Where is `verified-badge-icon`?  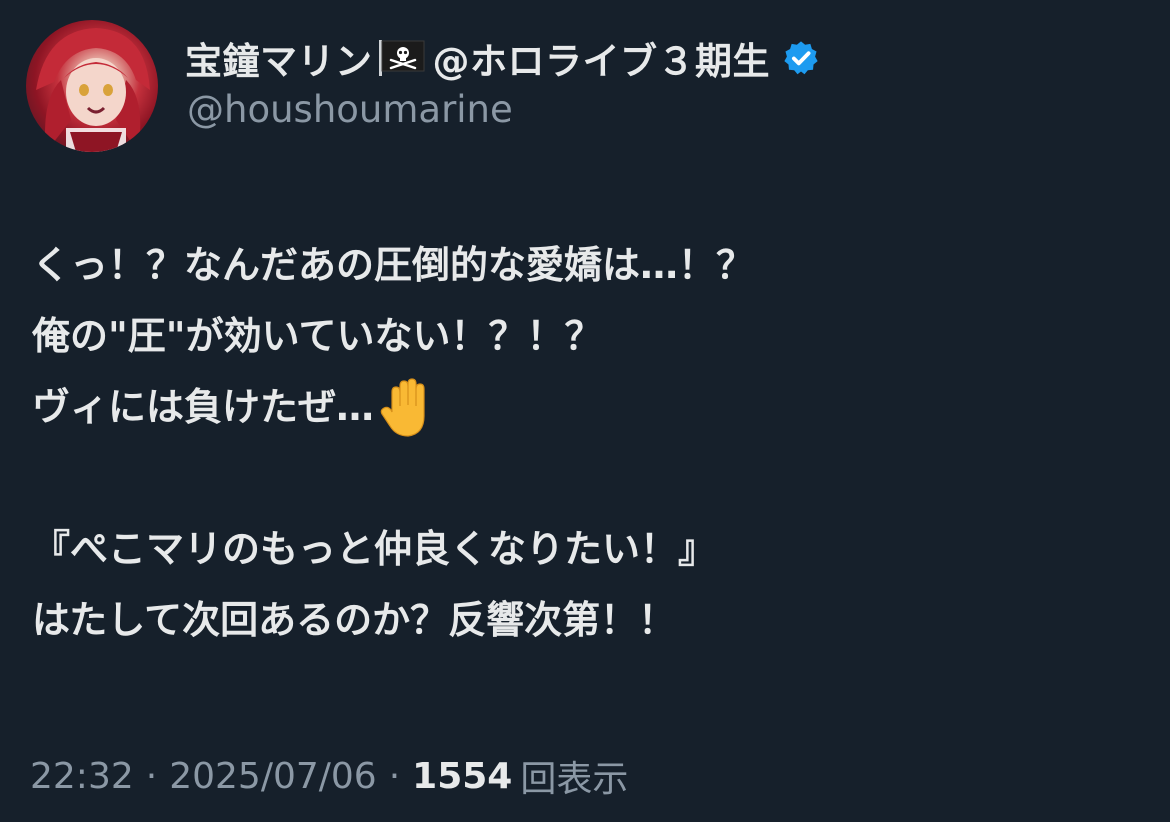 verified-badge-icon is located at coordinates (801, 58).